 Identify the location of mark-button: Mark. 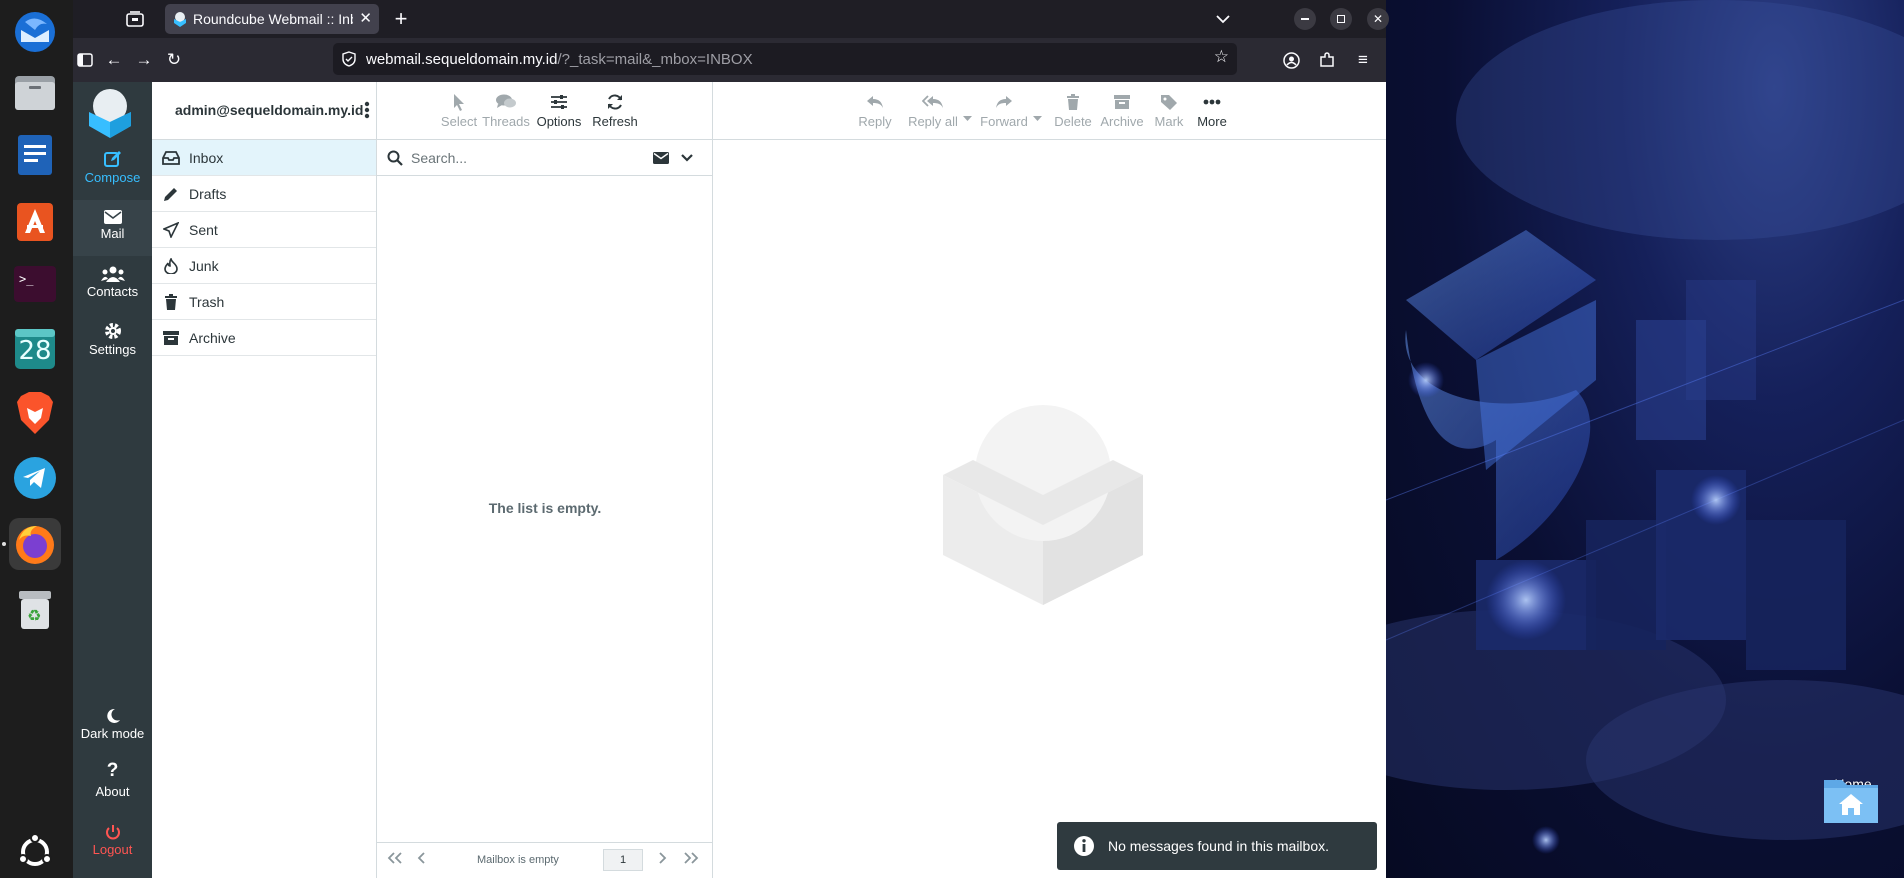
(1169, 112).